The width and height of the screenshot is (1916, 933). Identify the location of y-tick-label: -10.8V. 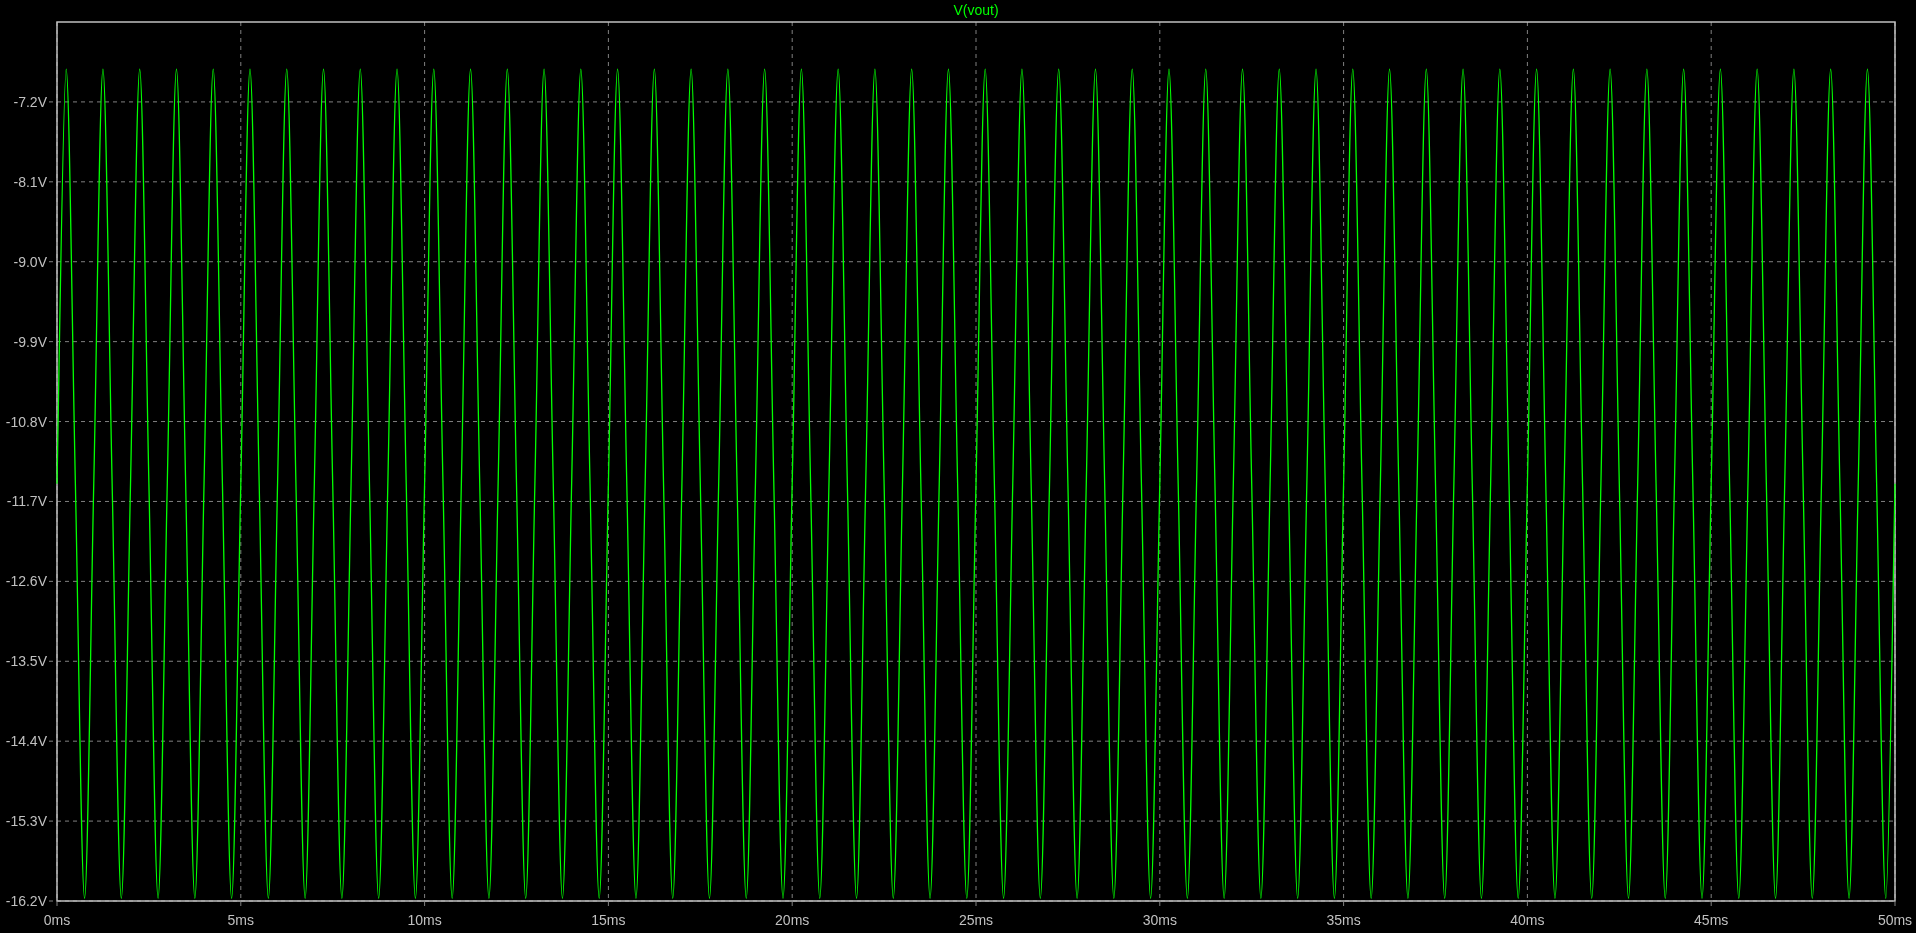
(26, 421).